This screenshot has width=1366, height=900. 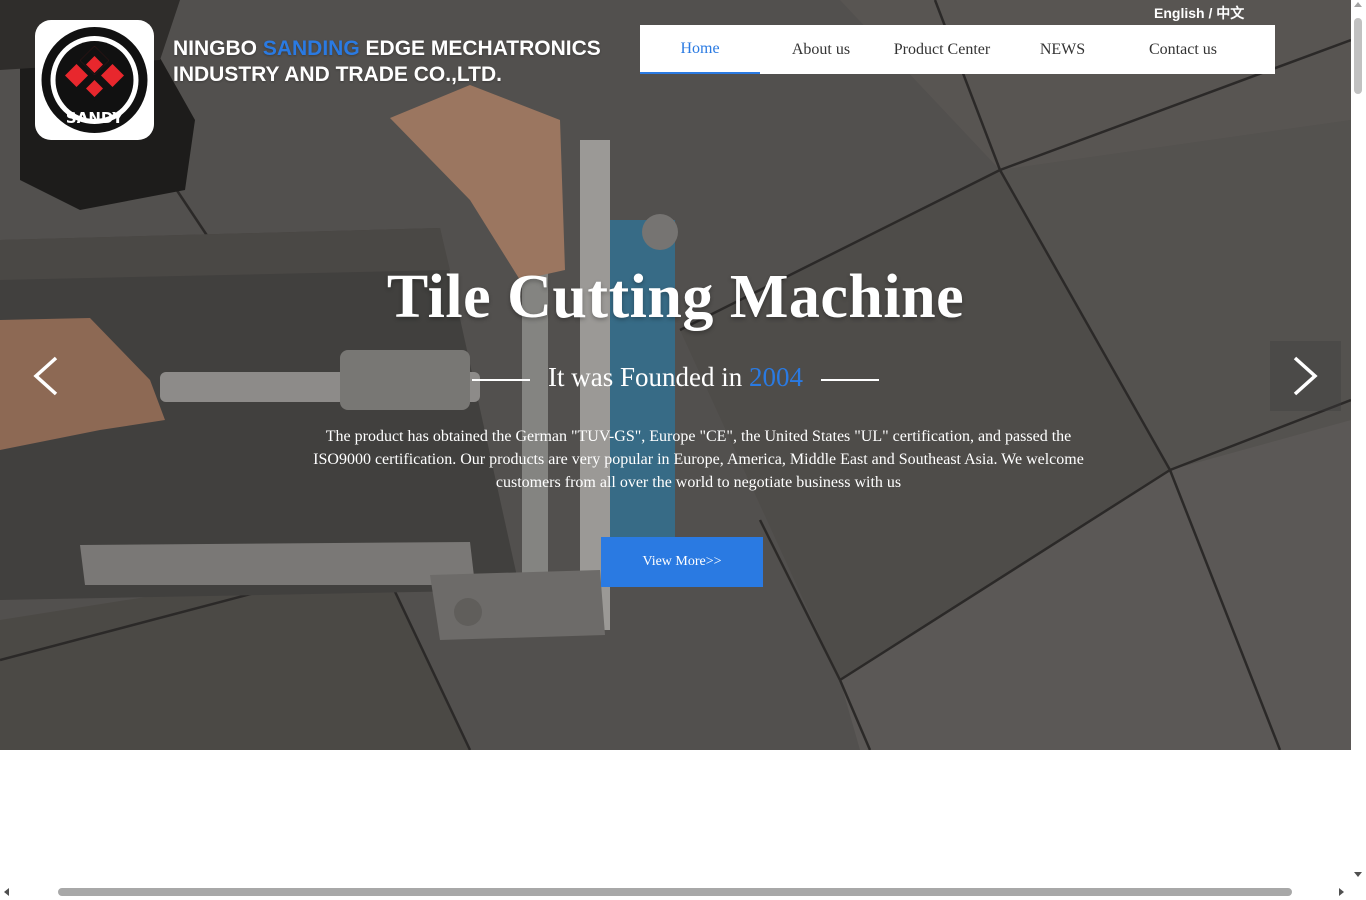 What do you see at coordinates (648, 377) in the screenshot?
I see `subtitle-text: It was Founded in` at bounding box center [648, 377].